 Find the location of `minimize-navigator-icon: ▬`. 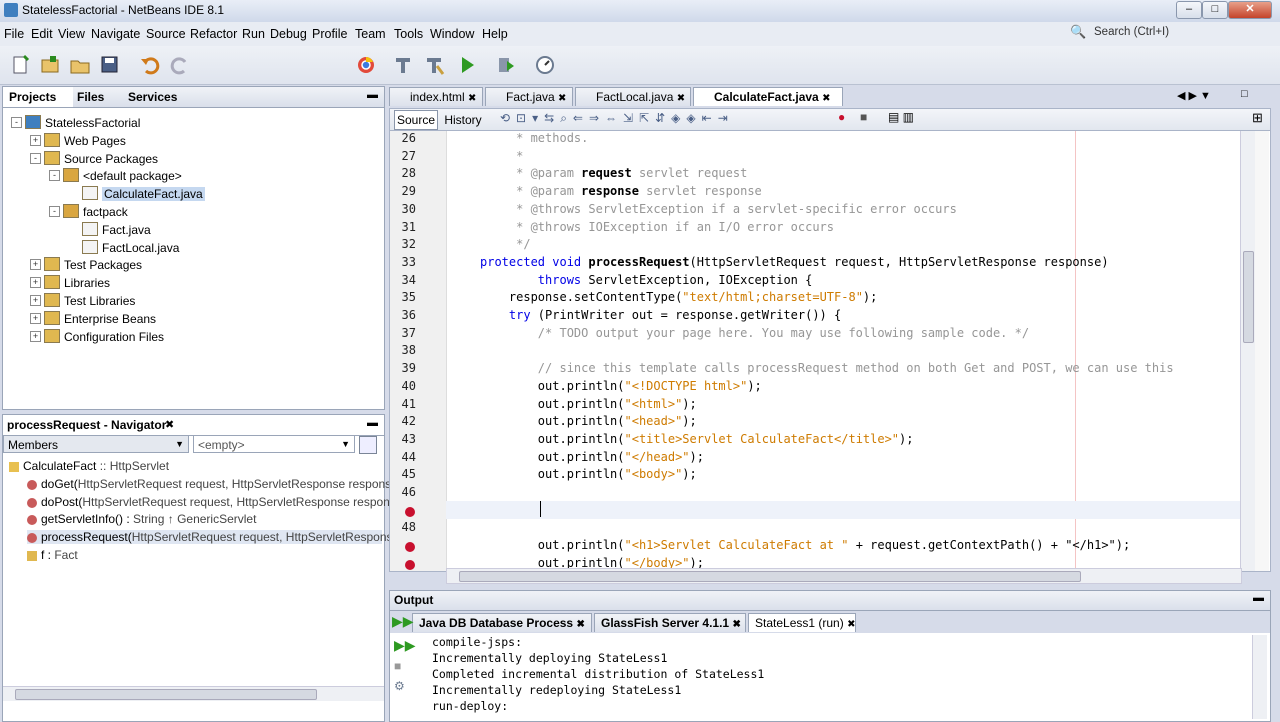

minimize-navigator-icon: ▬ is located at coordinates (372, 423).